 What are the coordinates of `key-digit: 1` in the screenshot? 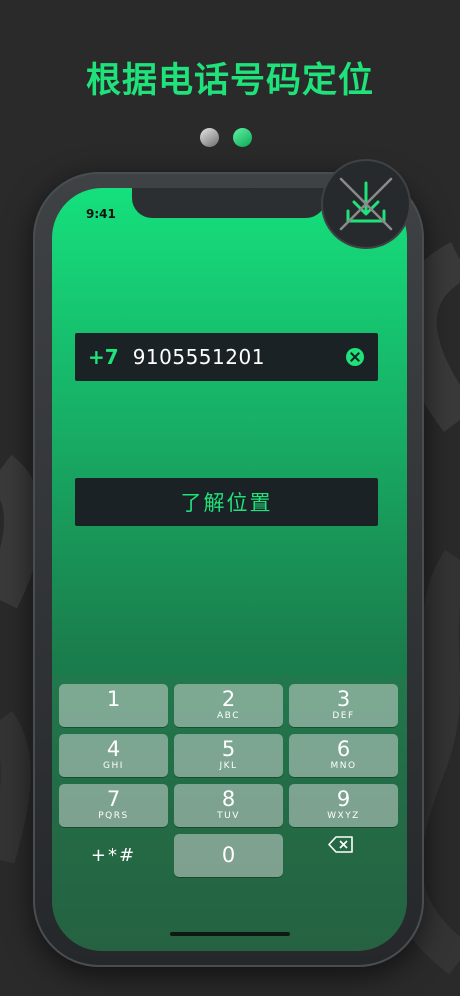 It's located at (113, 699).